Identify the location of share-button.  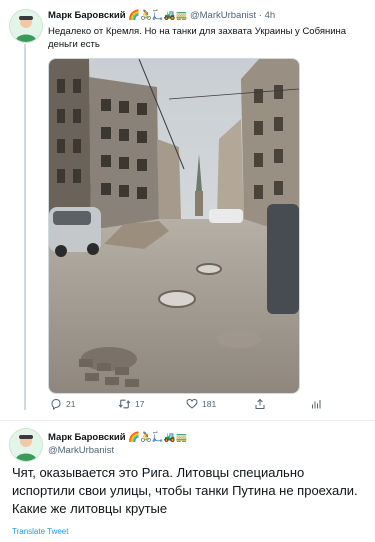
(260, 404).